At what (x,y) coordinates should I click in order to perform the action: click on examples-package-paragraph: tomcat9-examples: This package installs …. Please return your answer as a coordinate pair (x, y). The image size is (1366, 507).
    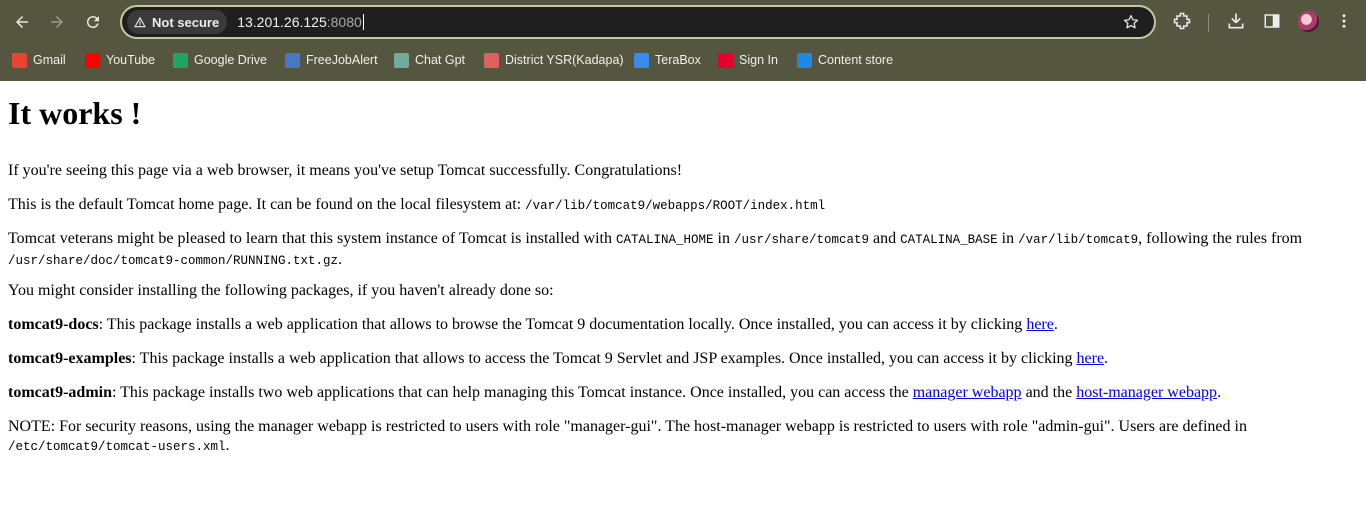
    Looking at the image, I should click on (657, 358).